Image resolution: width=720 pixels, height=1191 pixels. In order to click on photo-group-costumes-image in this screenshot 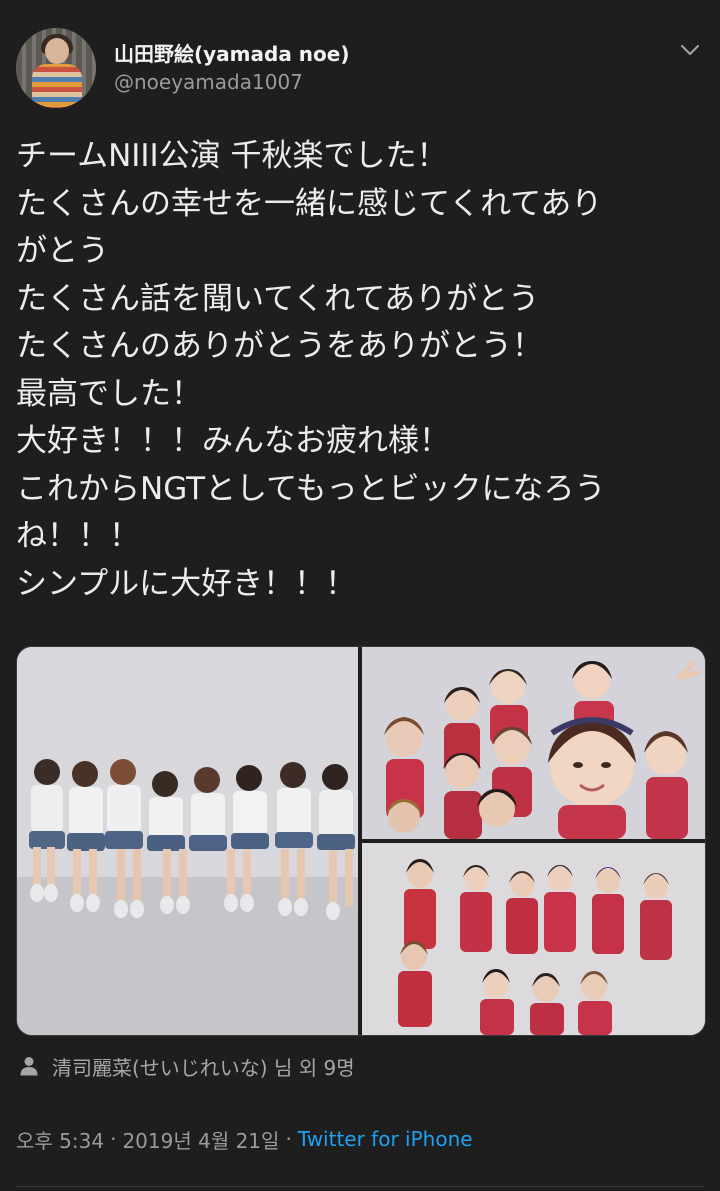, I will do `click(533, 939)`.